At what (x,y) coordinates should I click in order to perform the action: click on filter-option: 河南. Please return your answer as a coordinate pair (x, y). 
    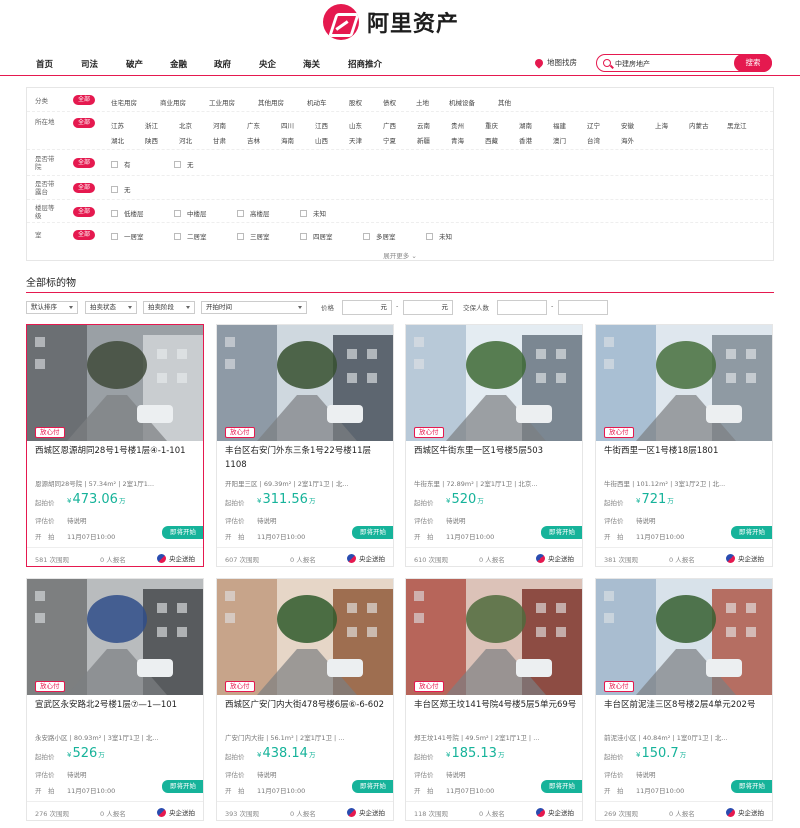
    Looking at the image, I should click on (219, 125).